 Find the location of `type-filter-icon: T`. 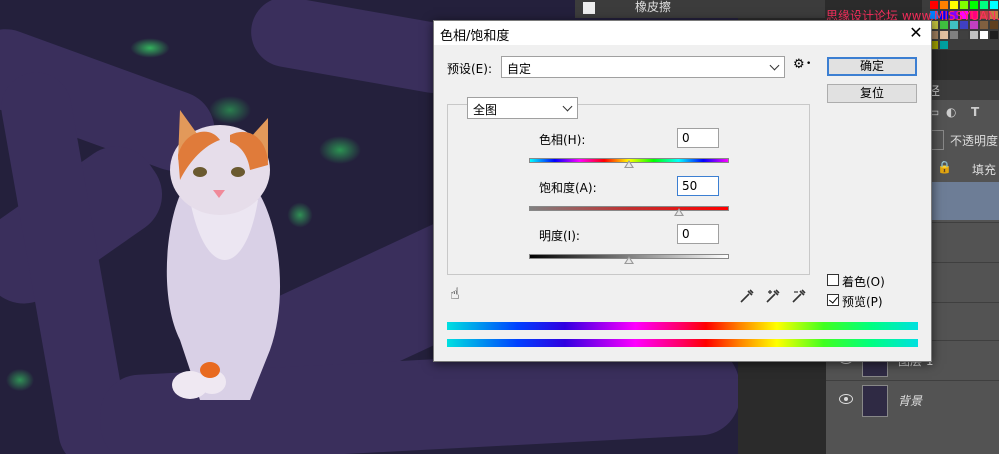

type-filter-icon: T is located at coordinates (975, 112).